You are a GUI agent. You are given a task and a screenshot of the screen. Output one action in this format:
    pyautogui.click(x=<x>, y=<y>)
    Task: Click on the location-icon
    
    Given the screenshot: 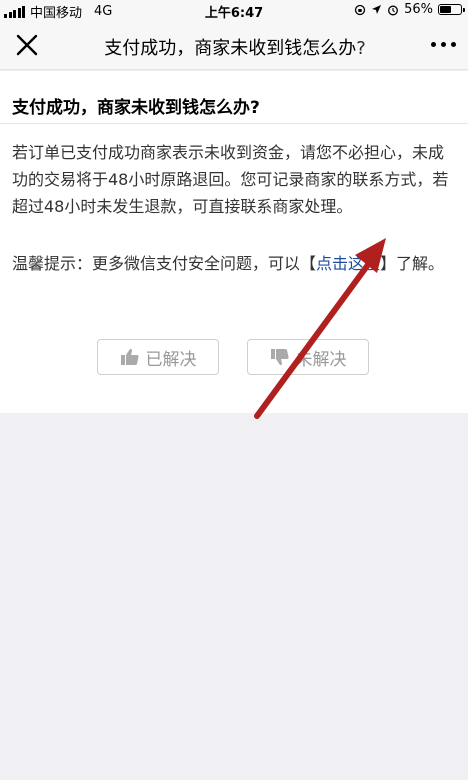 What is the action you would take?
    pyautogui.click(x=377, y=9)
    